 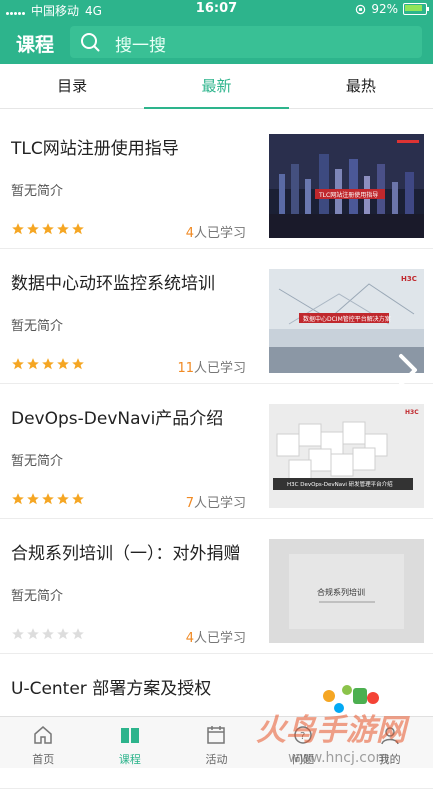 I want to click on nav-label: 活动, so click(x=216, y=759).